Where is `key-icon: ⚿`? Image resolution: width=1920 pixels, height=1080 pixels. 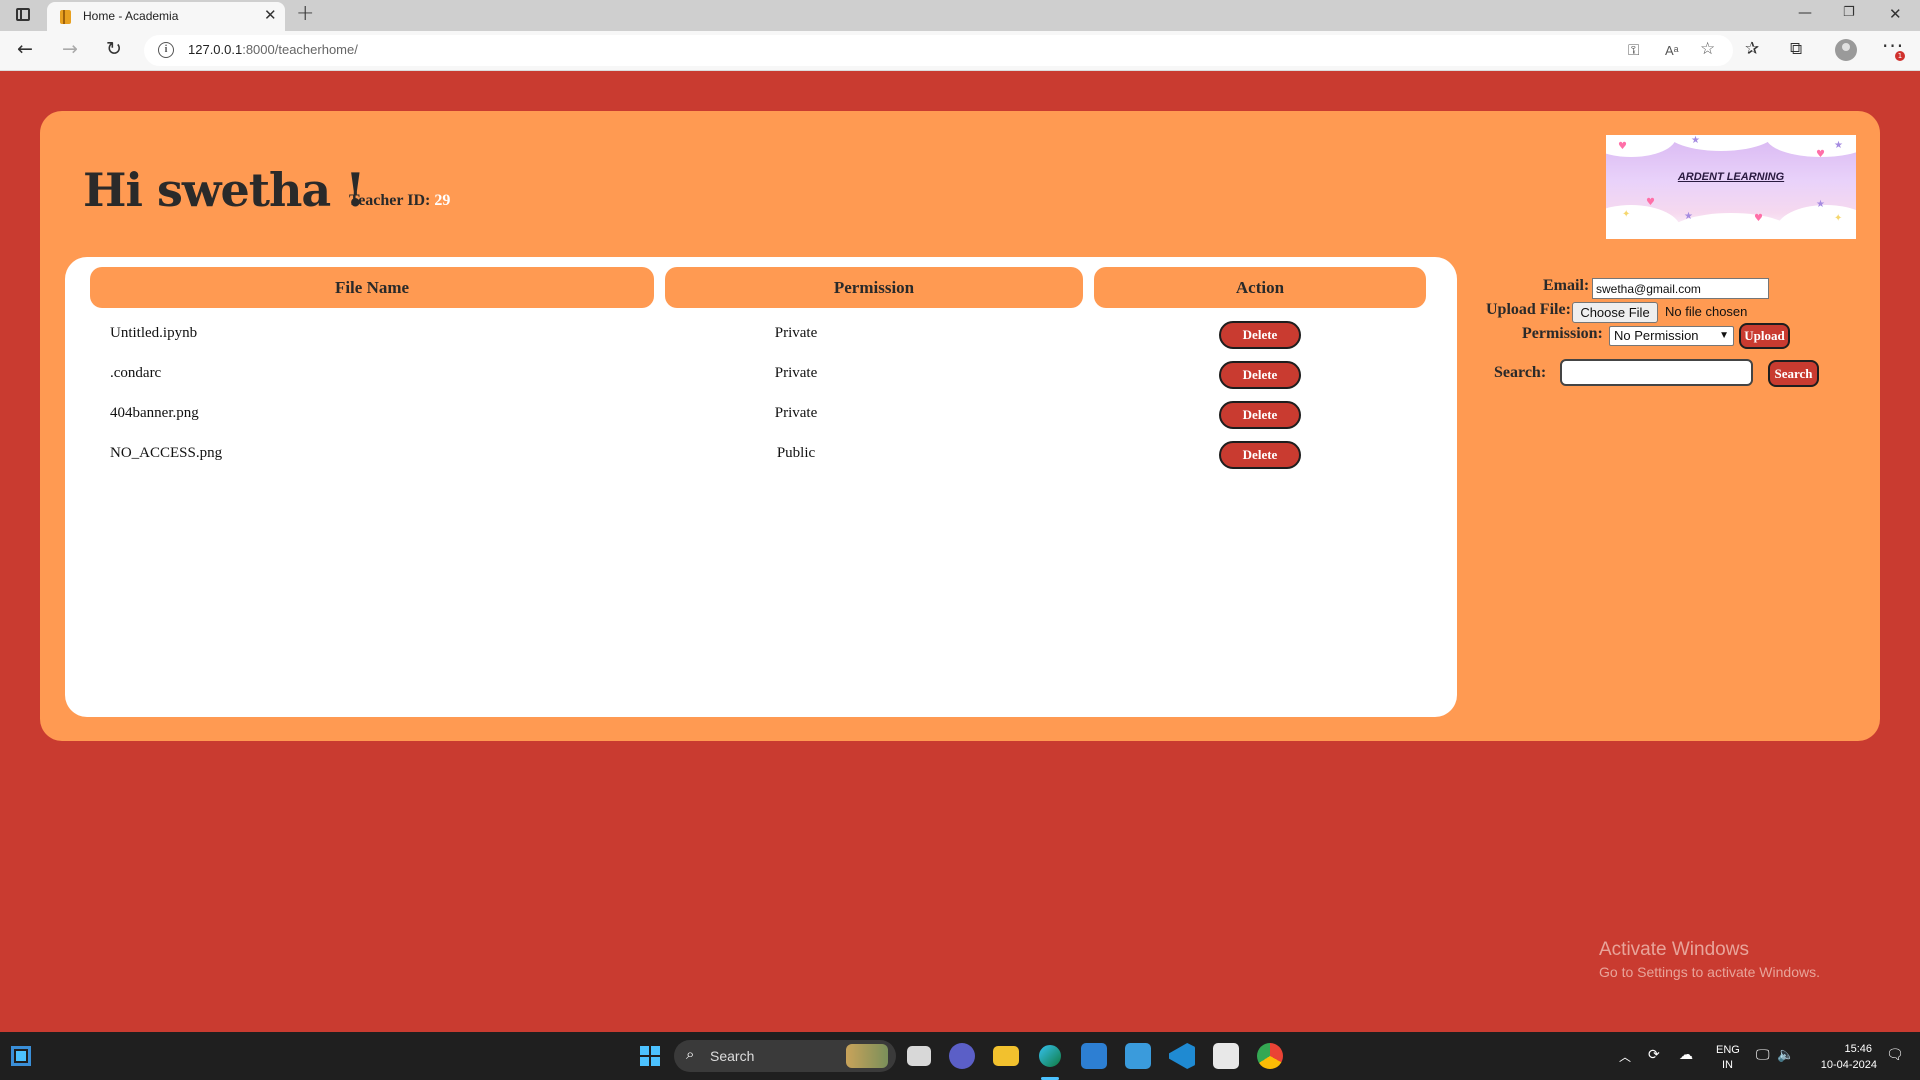
key-icon: ⚿ is located at coordinates (1633, 50).